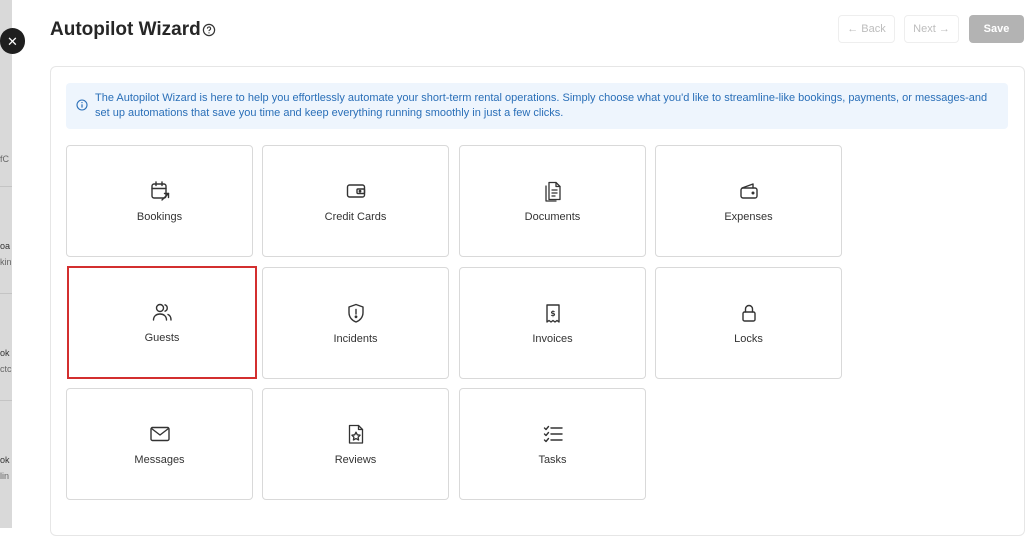  Describe the element at coordinates (159, 460) in the screenshot. I see `category-label: Messages` at that location.